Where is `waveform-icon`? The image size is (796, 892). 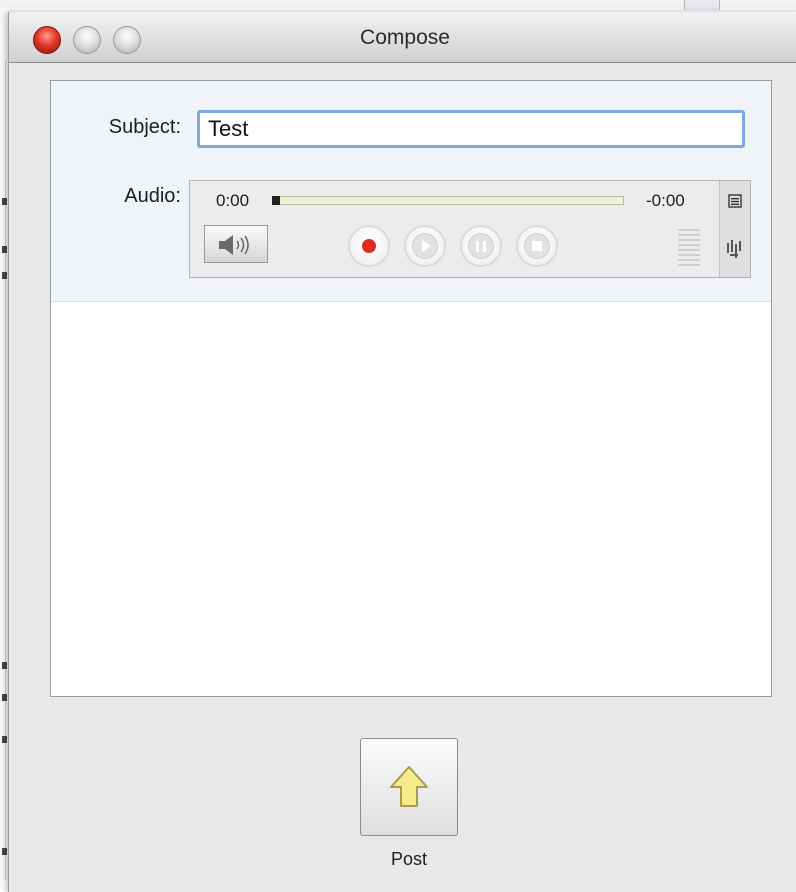 waveform-icon is located at coordinates (735, 250).